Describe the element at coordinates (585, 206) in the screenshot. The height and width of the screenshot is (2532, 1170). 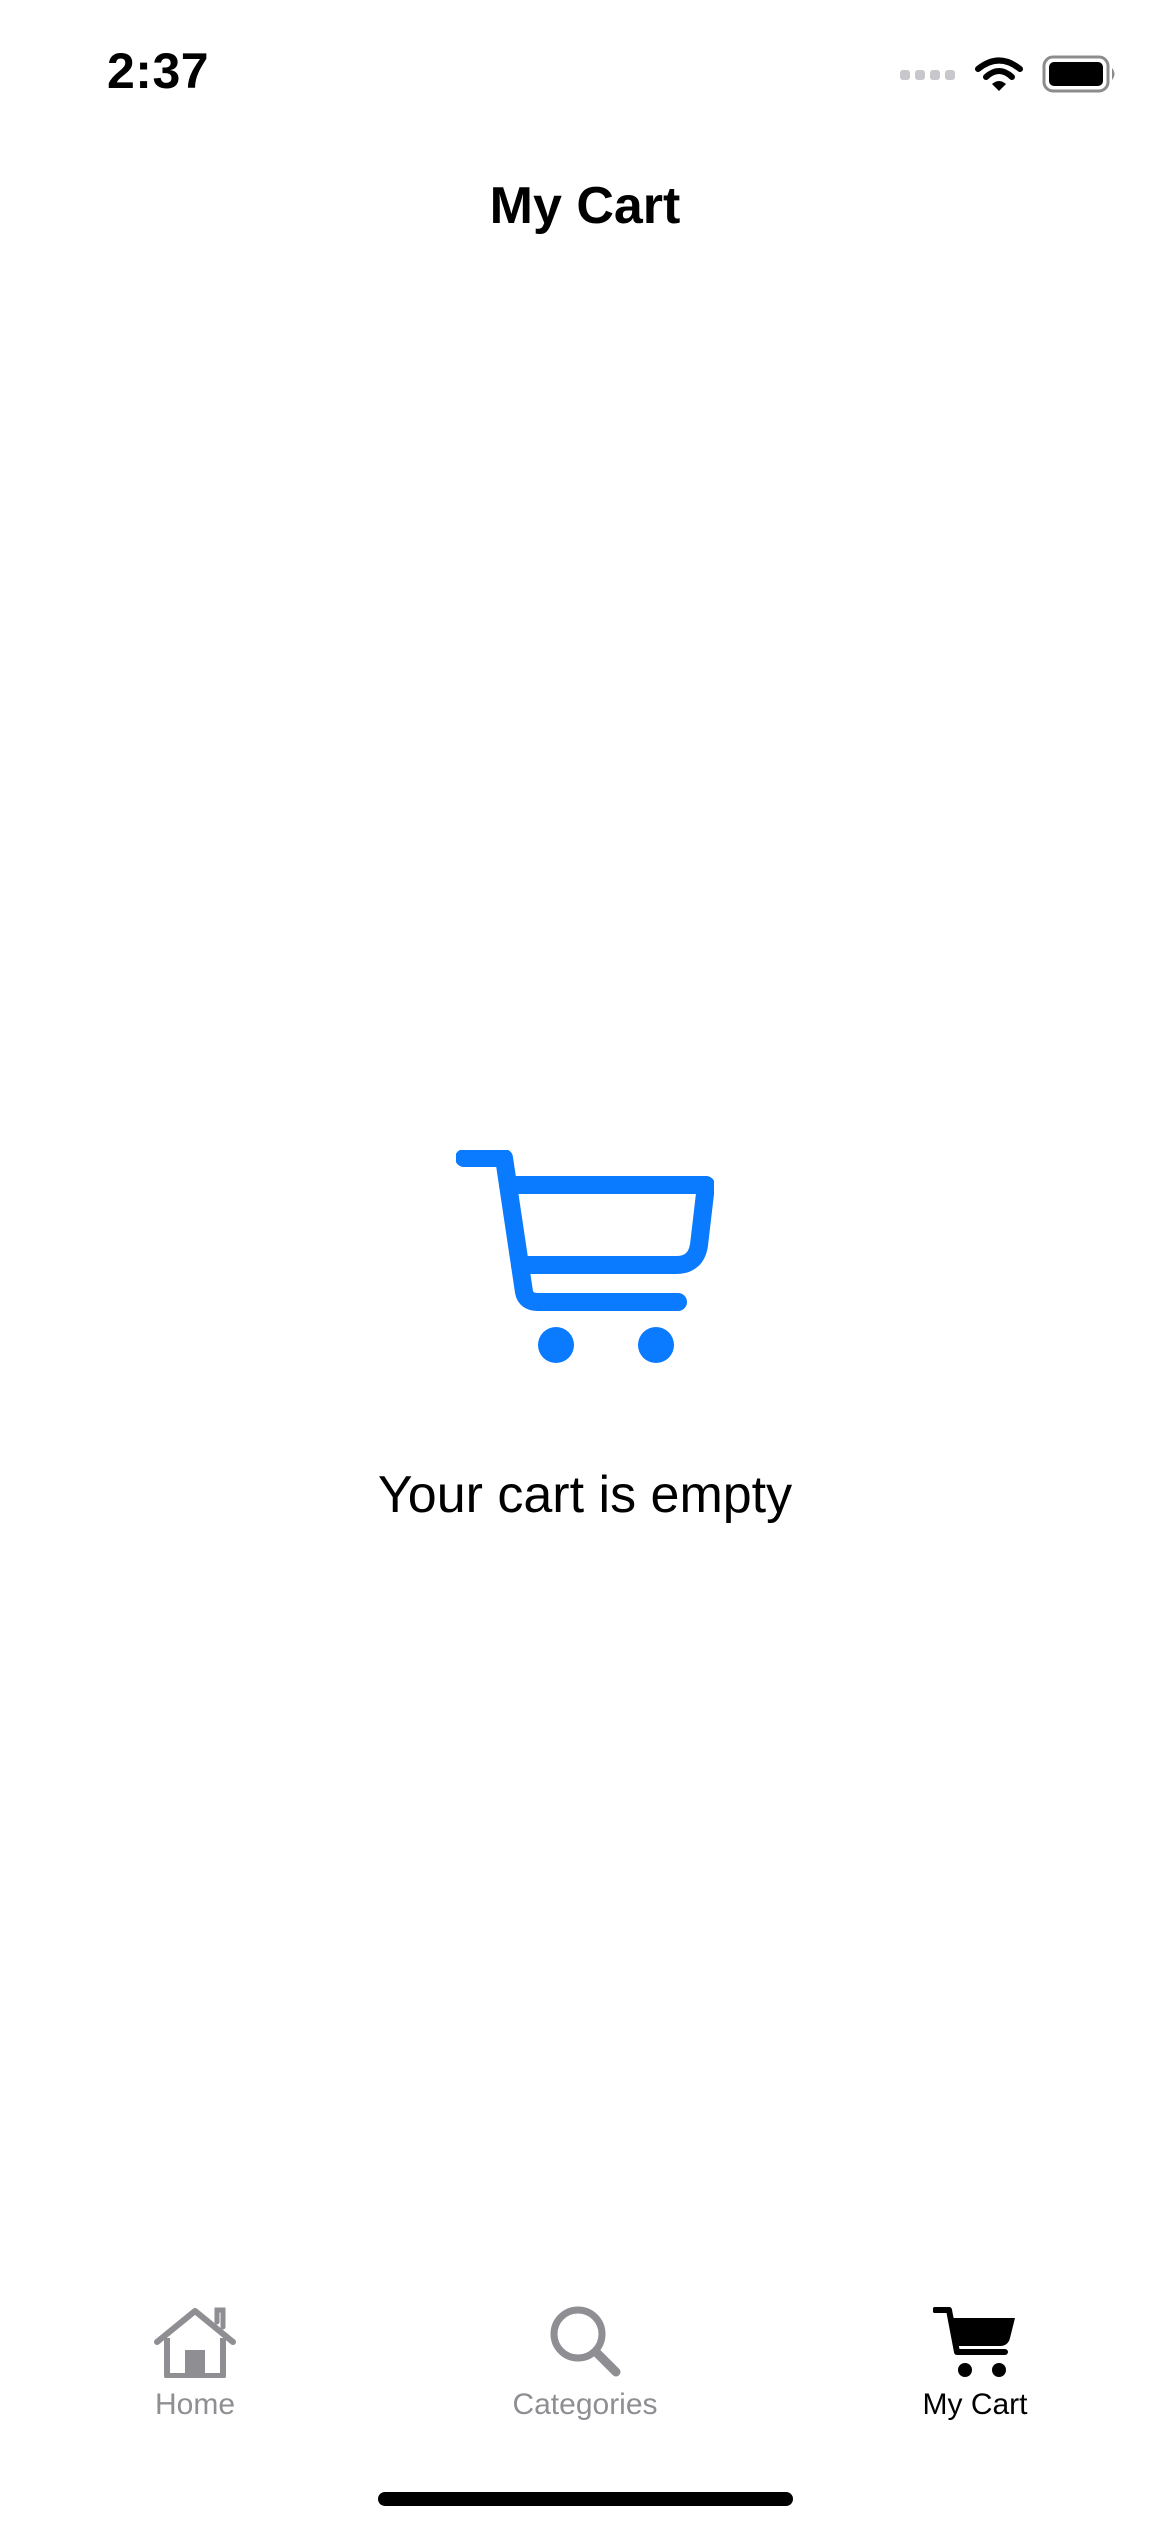
I see `page-title: My Cart` at that location.